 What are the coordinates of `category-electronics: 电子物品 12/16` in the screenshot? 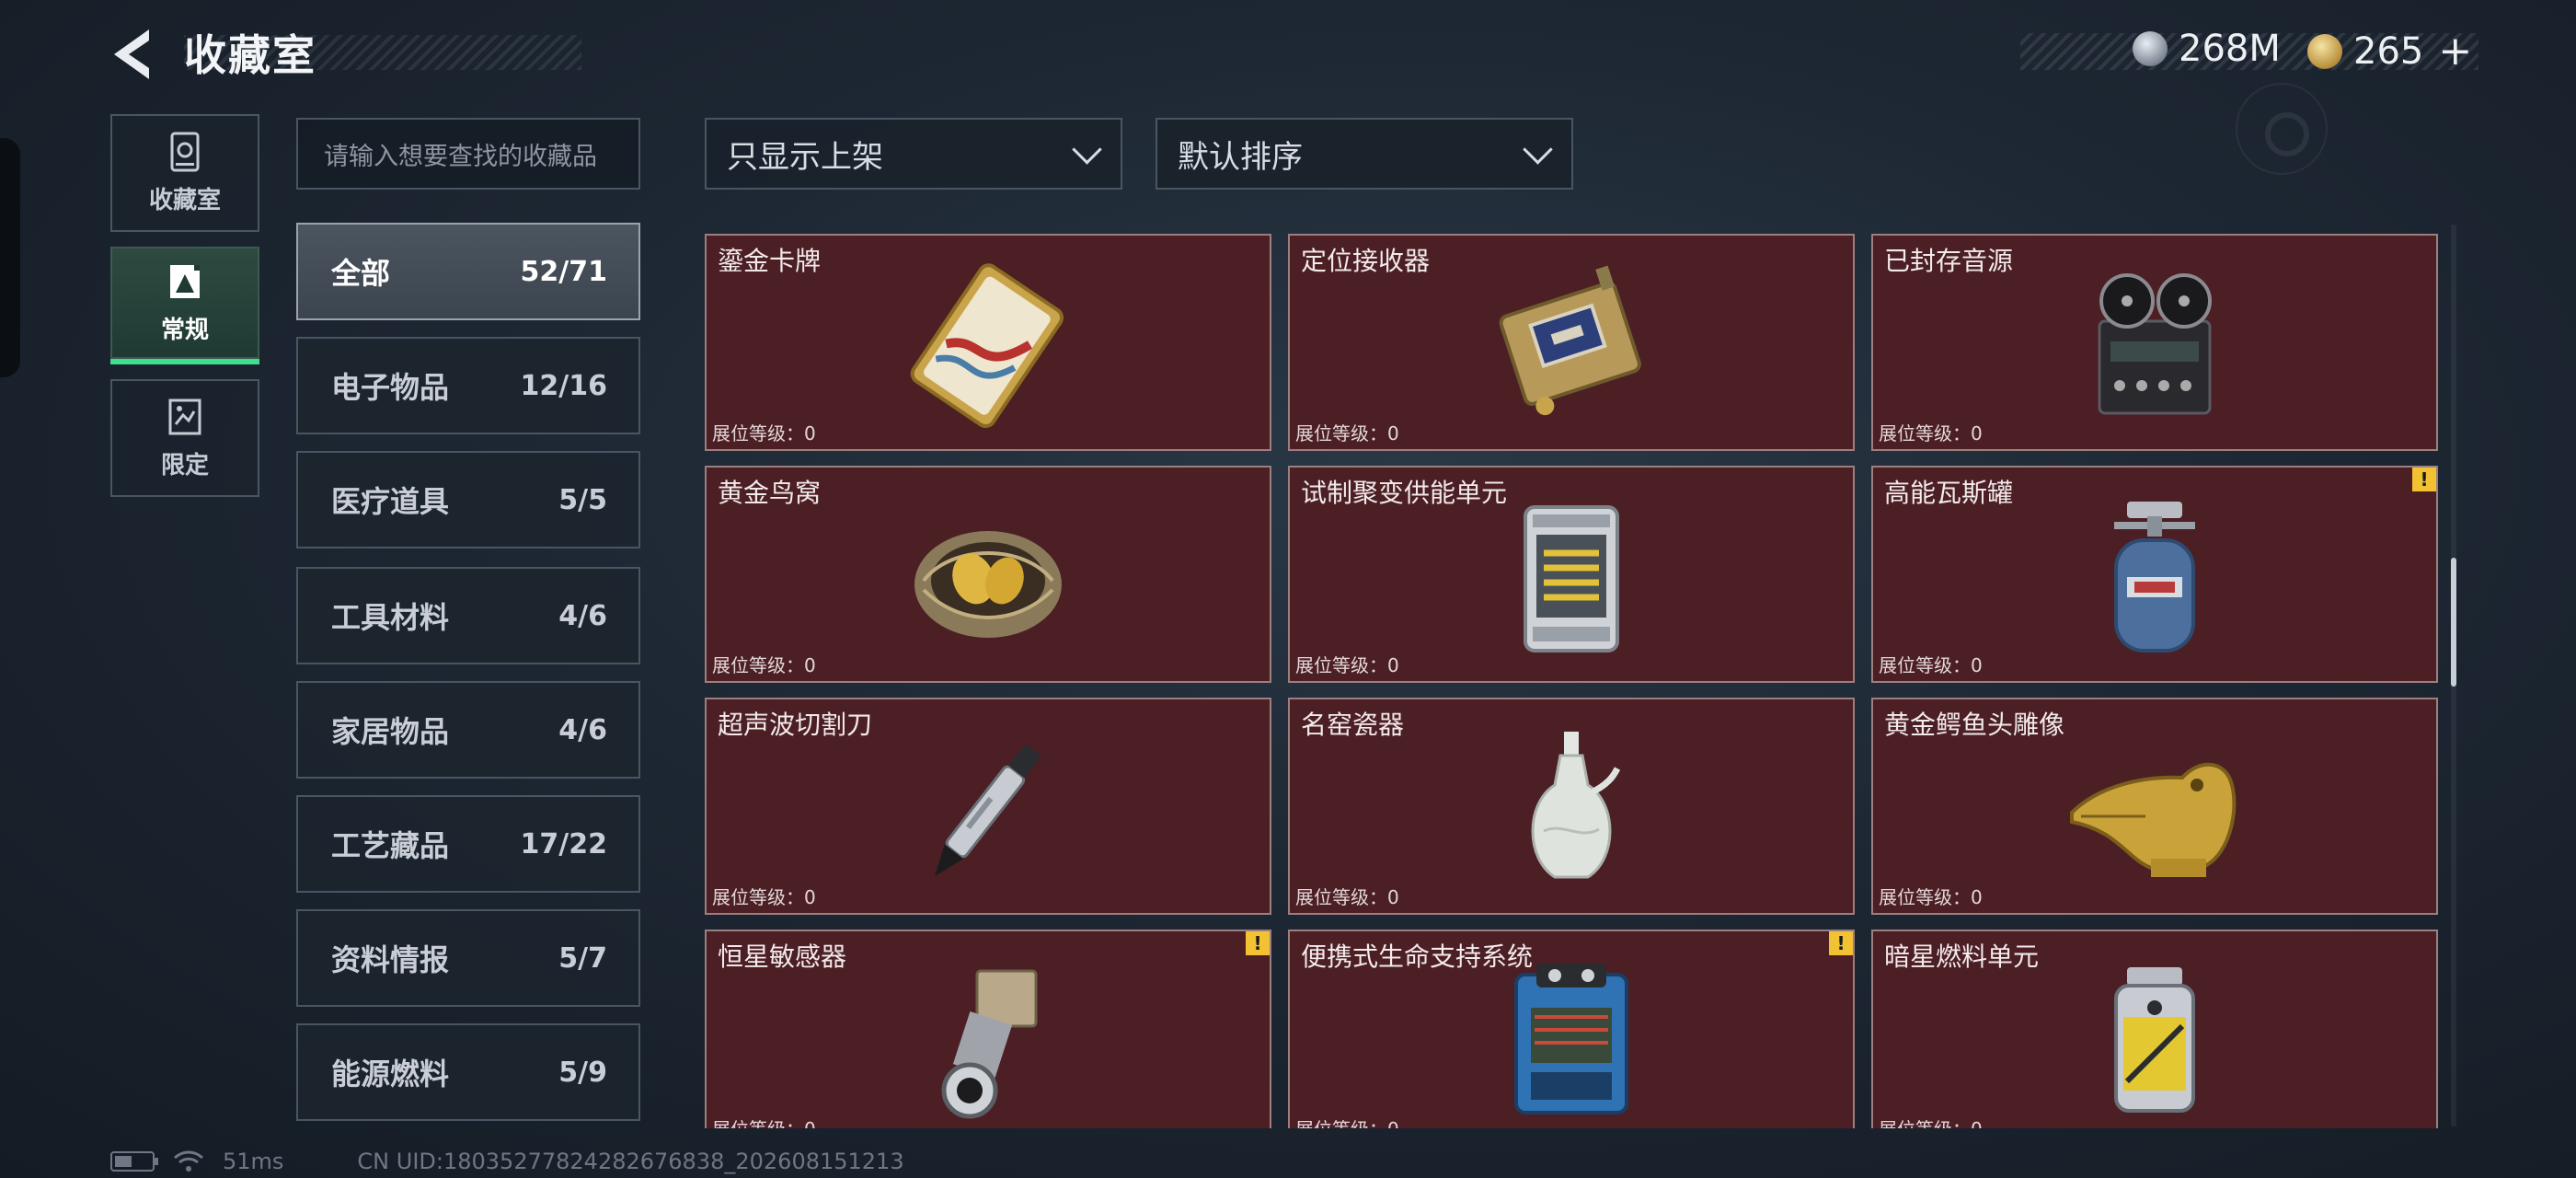 It's located at (468, 385).